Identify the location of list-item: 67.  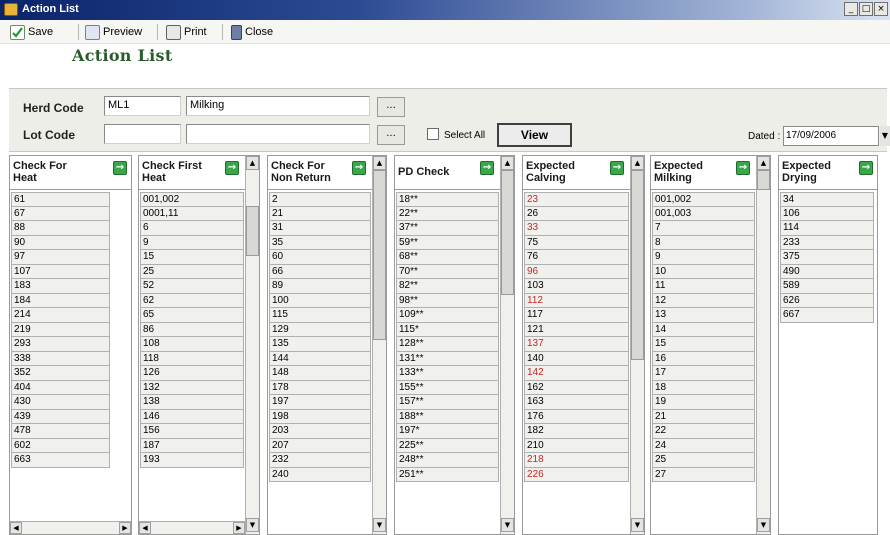
(60, 213).